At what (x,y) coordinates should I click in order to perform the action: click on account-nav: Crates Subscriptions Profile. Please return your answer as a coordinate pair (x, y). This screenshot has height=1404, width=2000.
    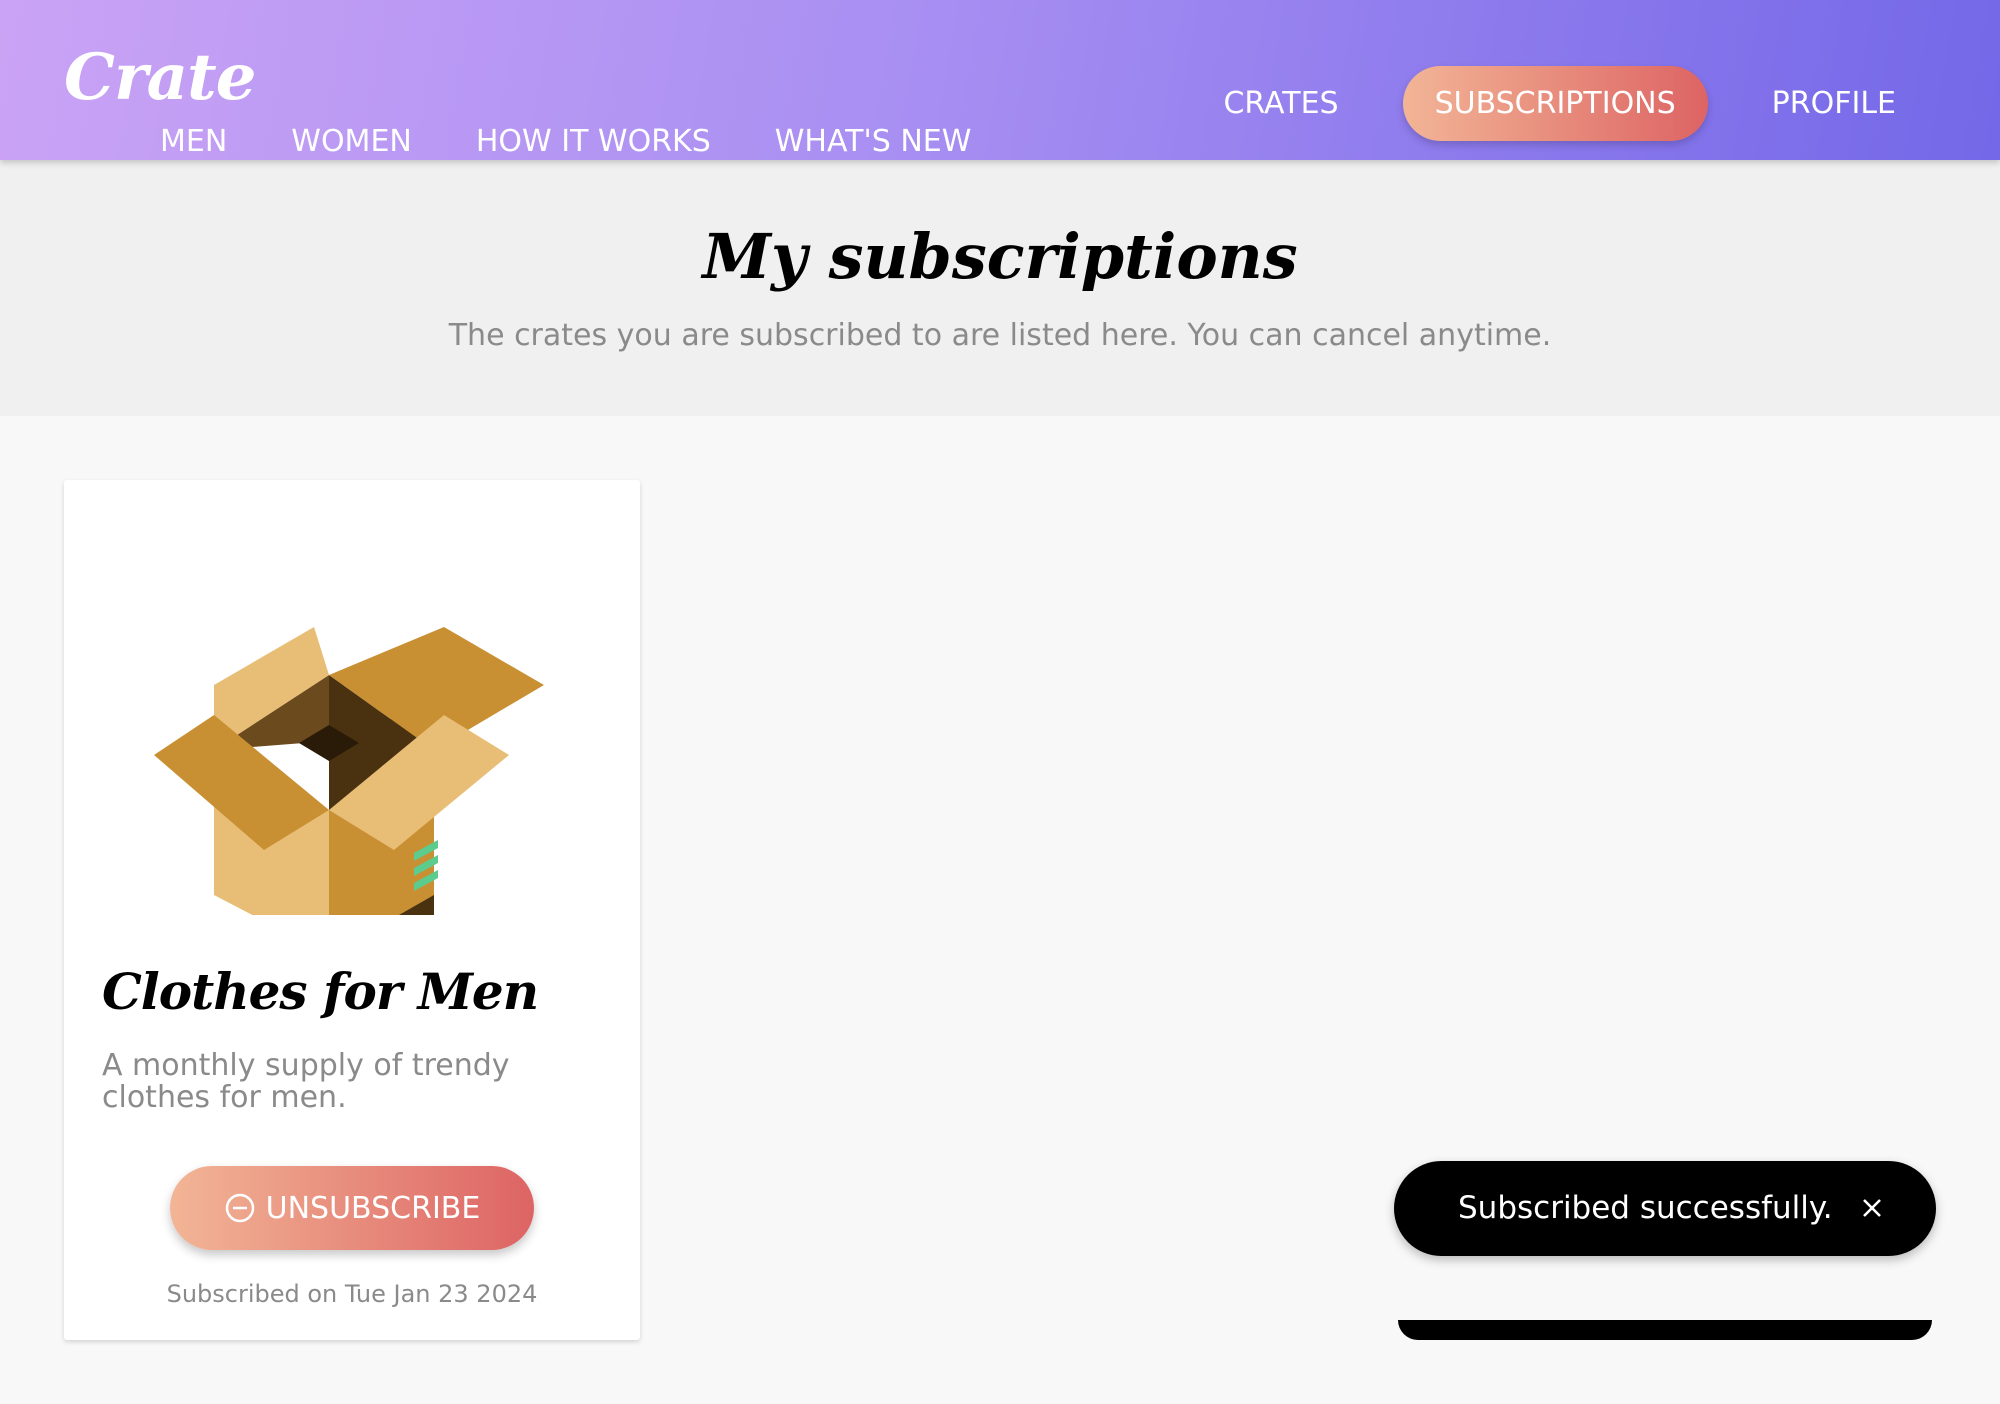
    Looking at the image, I should click on (1559, 103).